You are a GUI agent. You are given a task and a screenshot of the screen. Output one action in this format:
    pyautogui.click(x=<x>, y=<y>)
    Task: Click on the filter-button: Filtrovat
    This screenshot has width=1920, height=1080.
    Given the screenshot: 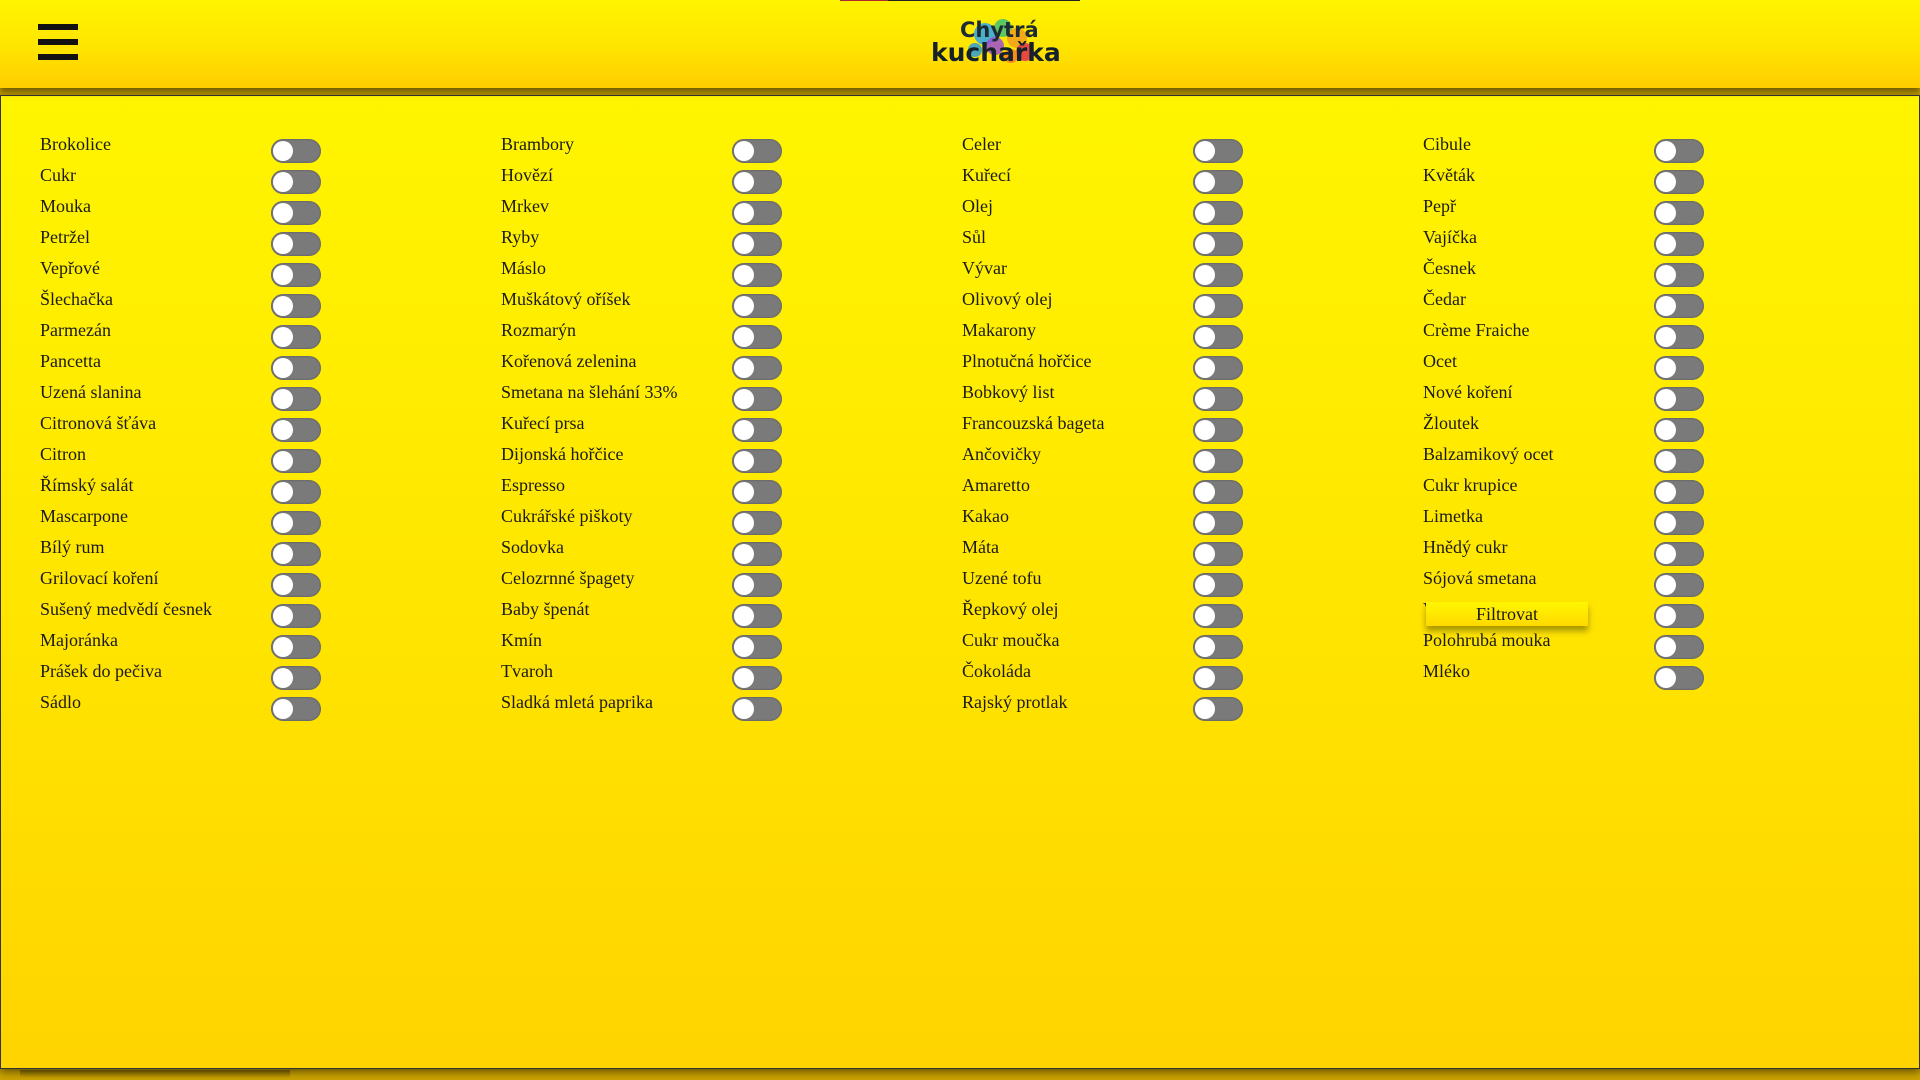 What is the action you would take?
    pyautogui.click(x=1507, y=614)
    